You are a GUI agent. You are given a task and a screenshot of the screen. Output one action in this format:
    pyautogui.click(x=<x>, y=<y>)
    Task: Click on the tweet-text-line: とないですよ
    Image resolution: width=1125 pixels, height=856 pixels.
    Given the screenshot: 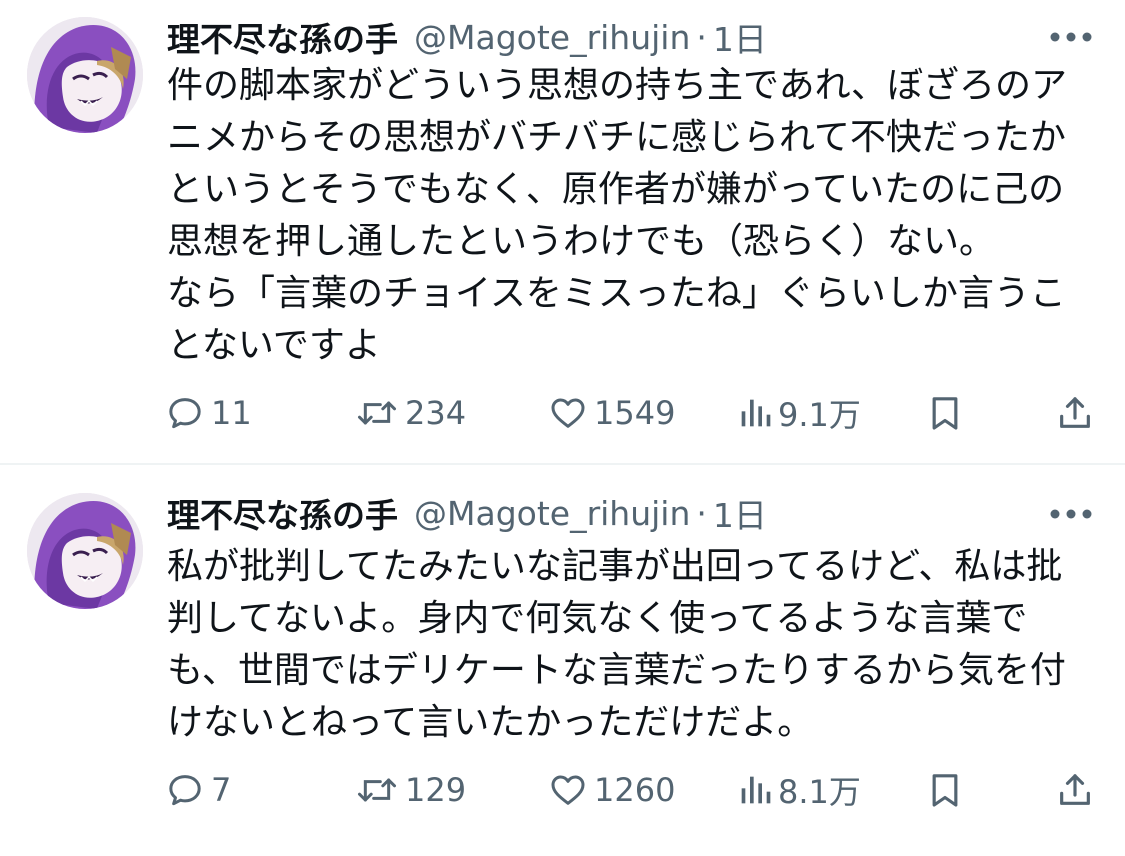 What is the action you would take?
    pyautogui.click(x=274, y=345)
    